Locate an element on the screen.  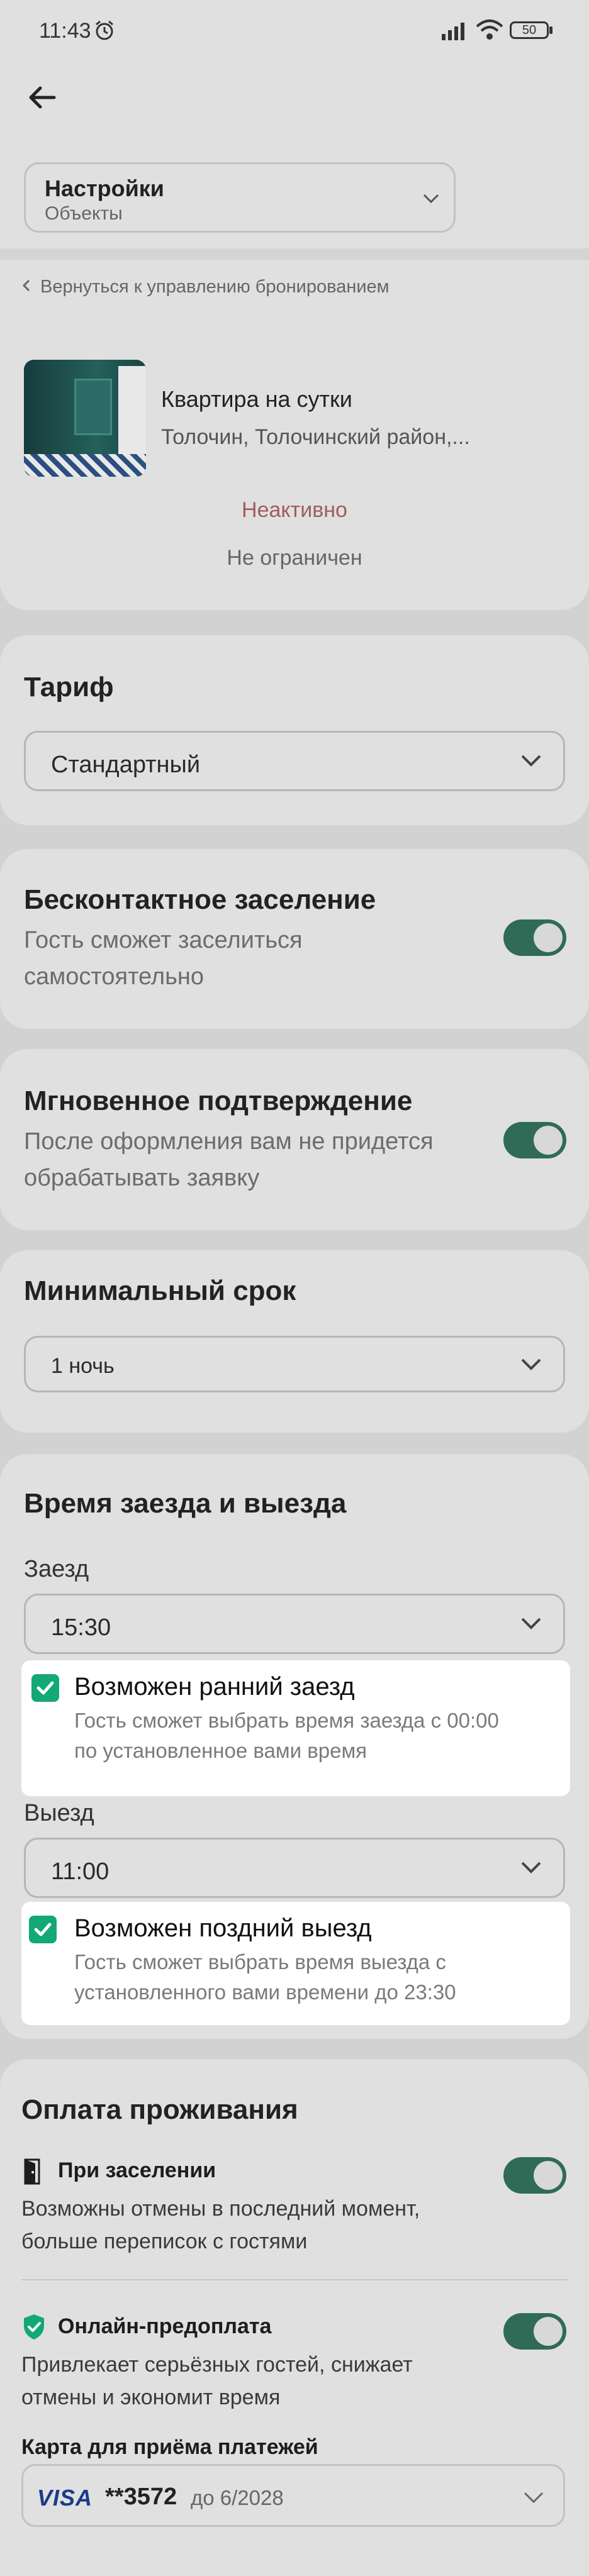
alarm-icon is located at coordinates (104, 30).